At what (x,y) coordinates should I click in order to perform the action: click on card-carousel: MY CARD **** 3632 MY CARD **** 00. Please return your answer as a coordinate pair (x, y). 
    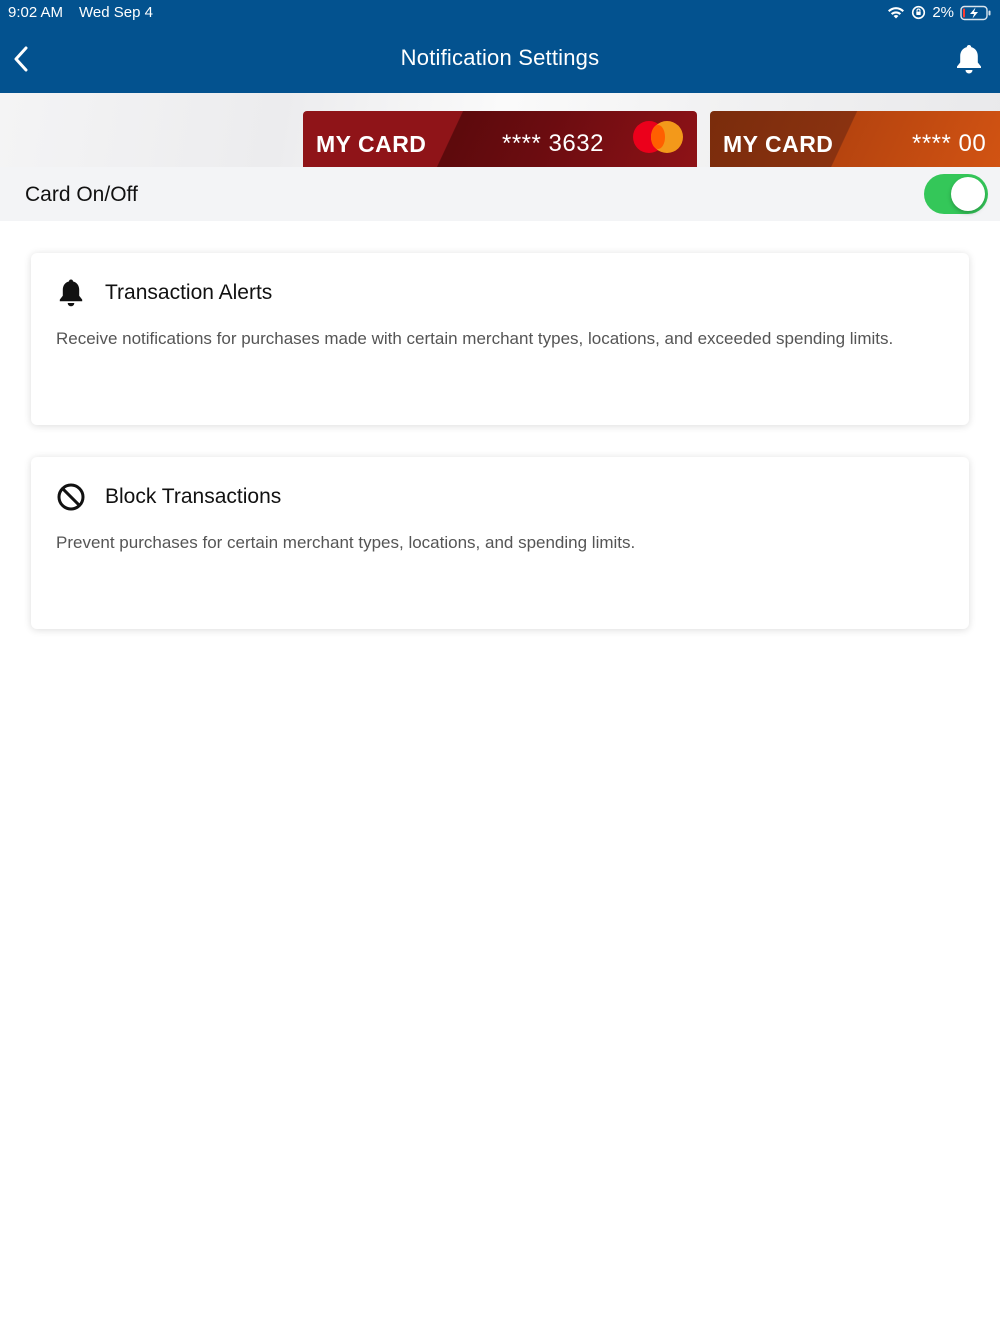
    Looking at the image, I should click on (500, 130).